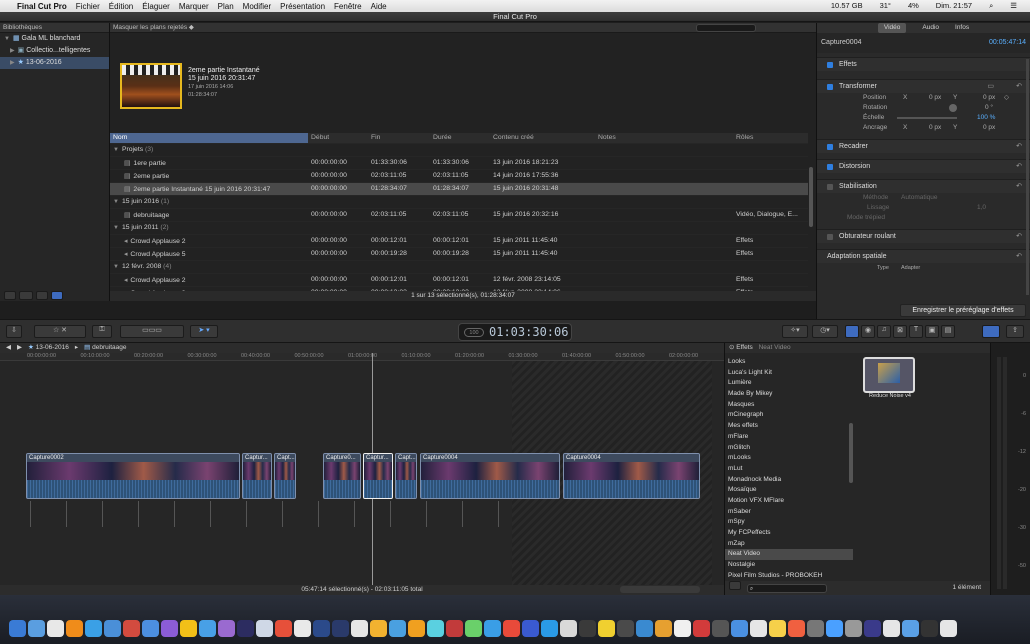 The width and height of the screenshot is (1030, 644). I want to click on scale-slider, so click(927, 118).